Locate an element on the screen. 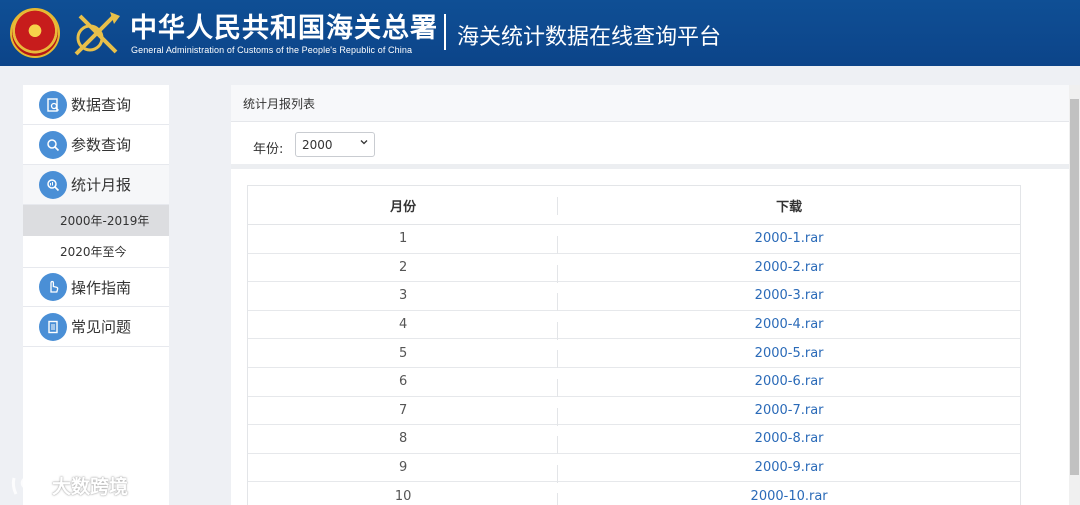  sidebar-item-label: 操作指南 is located at coordinates (101, 287).